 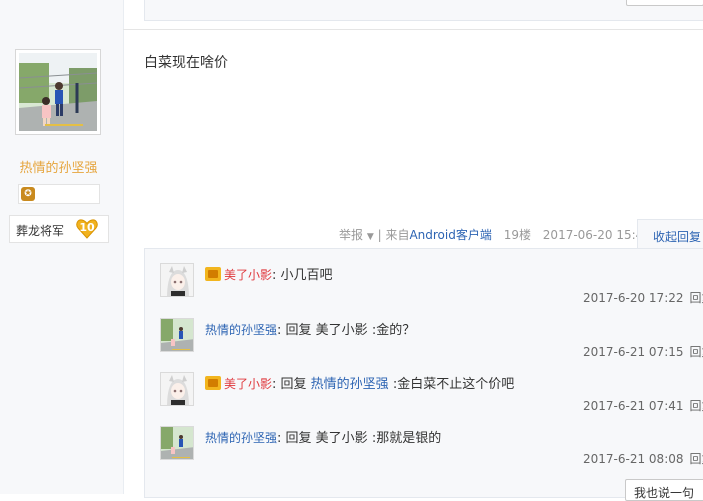 I want to click on reply-meta: 2017-6-21 07:41 回复, so click(x=643, y=405).